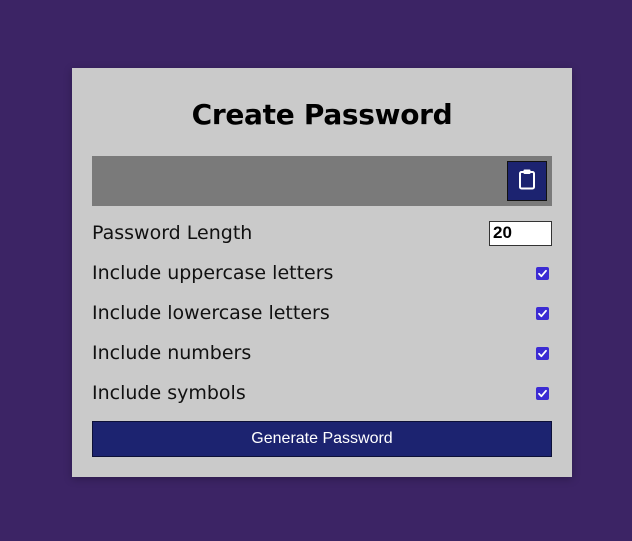 The height and width of the screenshot is (541, 632). I want to click on generate-password-button: Generate Password, so click(322, 439).